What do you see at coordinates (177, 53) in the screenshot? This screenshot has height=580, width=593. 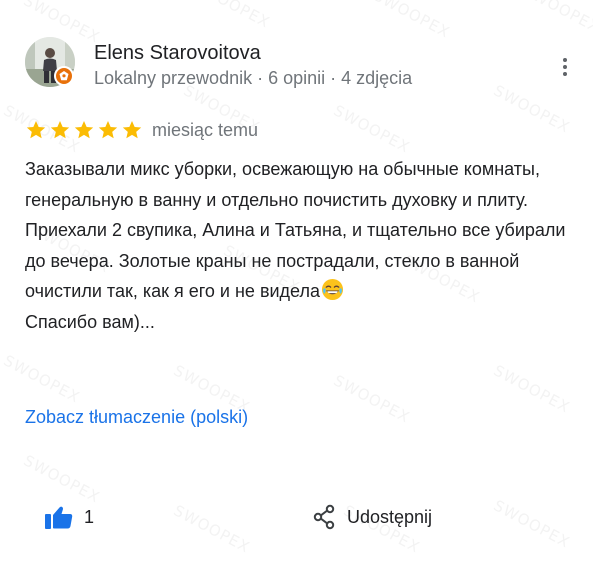 I see `reviewer-name: Elens Starovoitova` at bounding box center [177, 53].